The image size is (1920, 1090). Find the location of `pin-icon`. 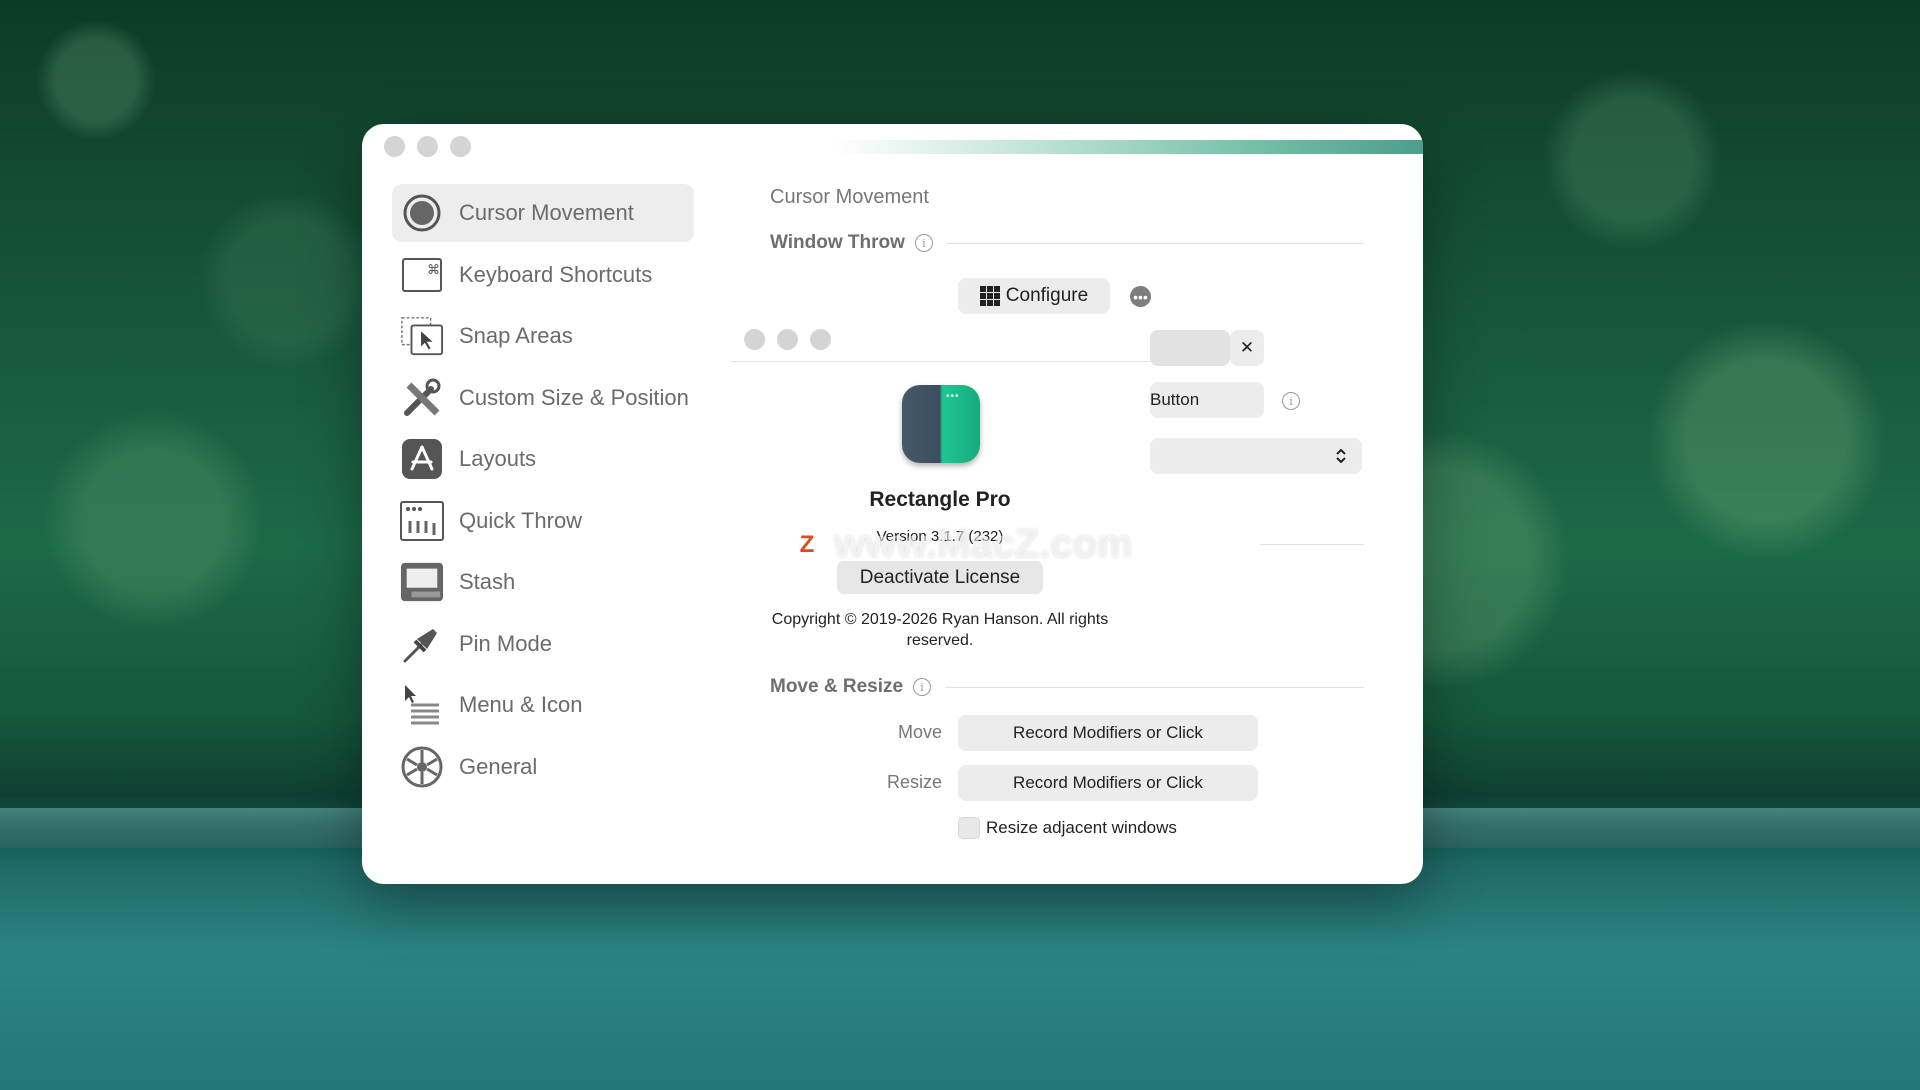

pin-icon is located at coordinates (422, 644).